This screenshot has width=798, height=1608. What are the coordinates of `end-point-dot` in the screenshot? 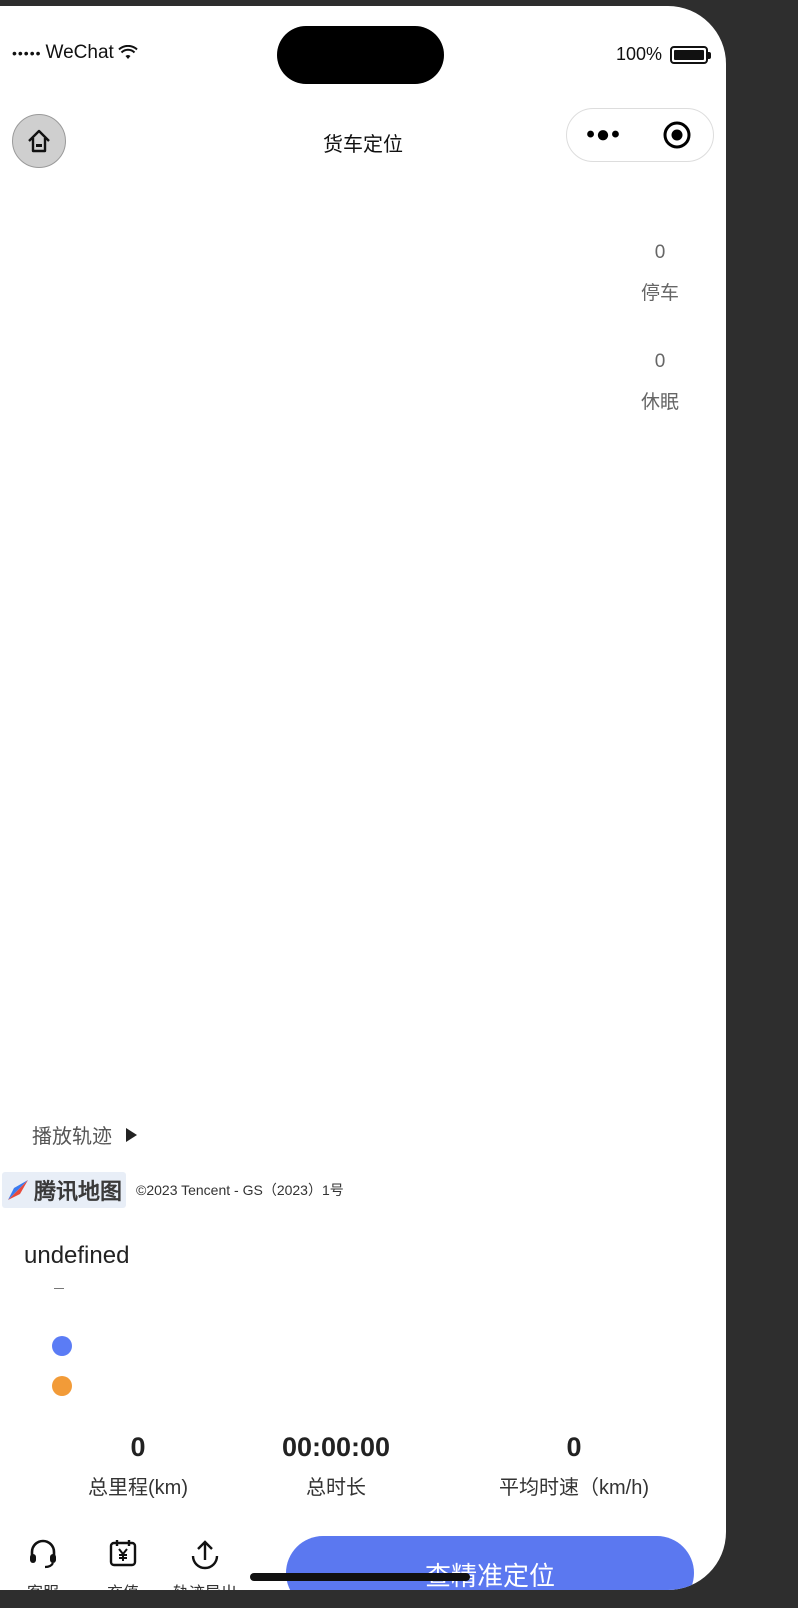 It's located at (62, 1386).